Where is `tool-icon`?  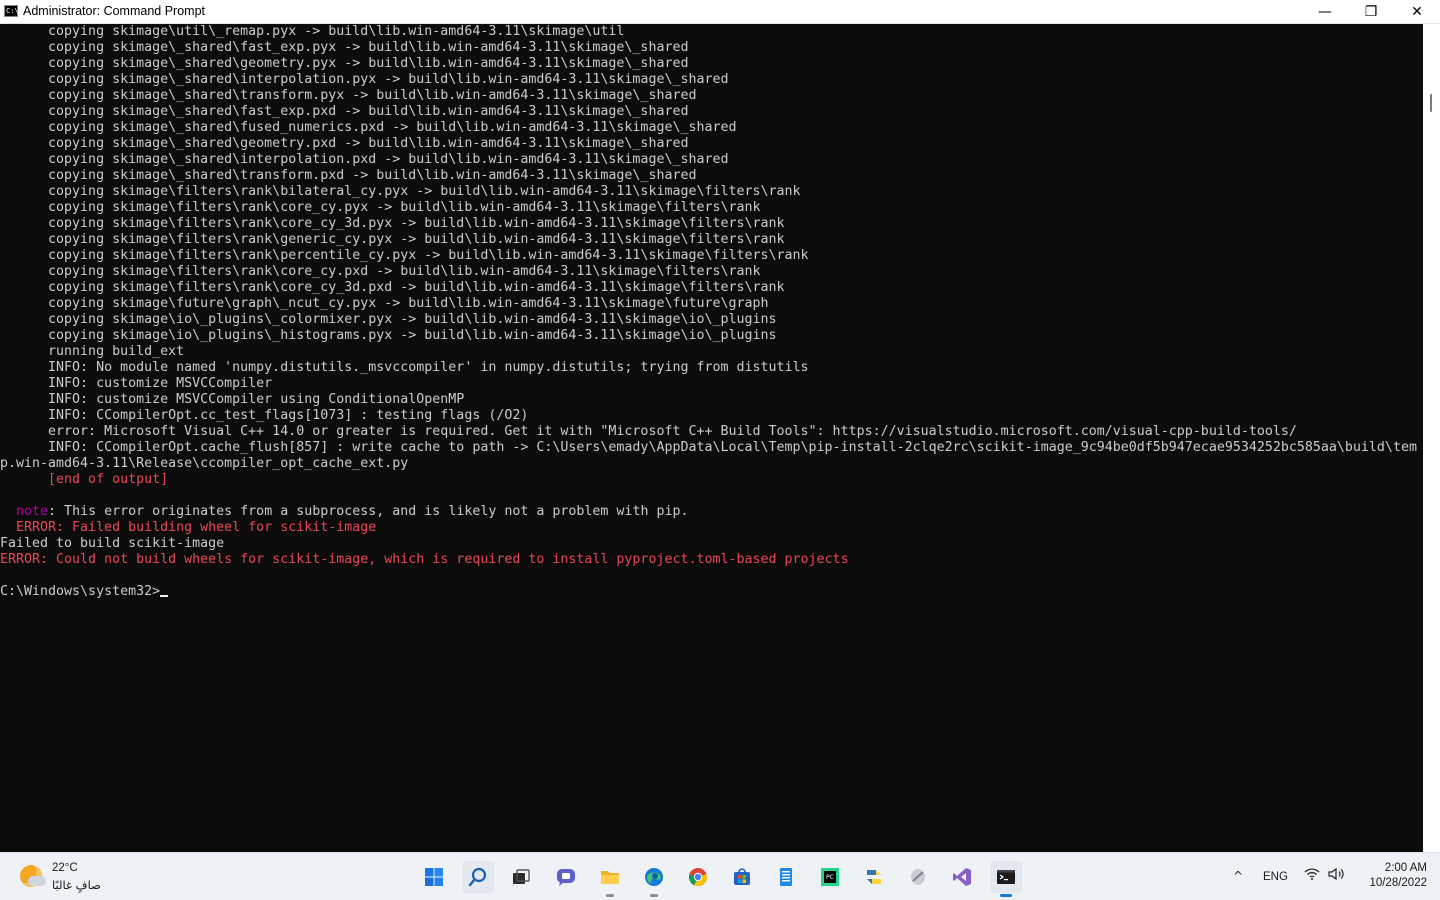
tool-icon is located at coordinates (918, 877).